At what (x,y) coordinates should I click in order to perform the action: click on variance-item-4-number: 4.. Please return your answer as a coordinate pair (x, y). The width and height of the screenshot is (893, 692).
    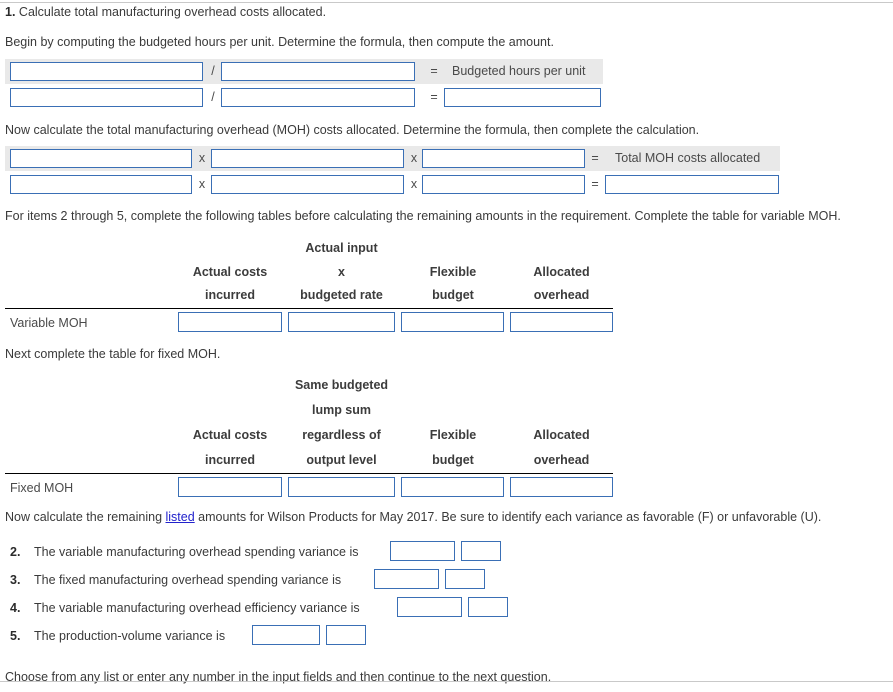
    Looking at the image, I should click on (15, 608).